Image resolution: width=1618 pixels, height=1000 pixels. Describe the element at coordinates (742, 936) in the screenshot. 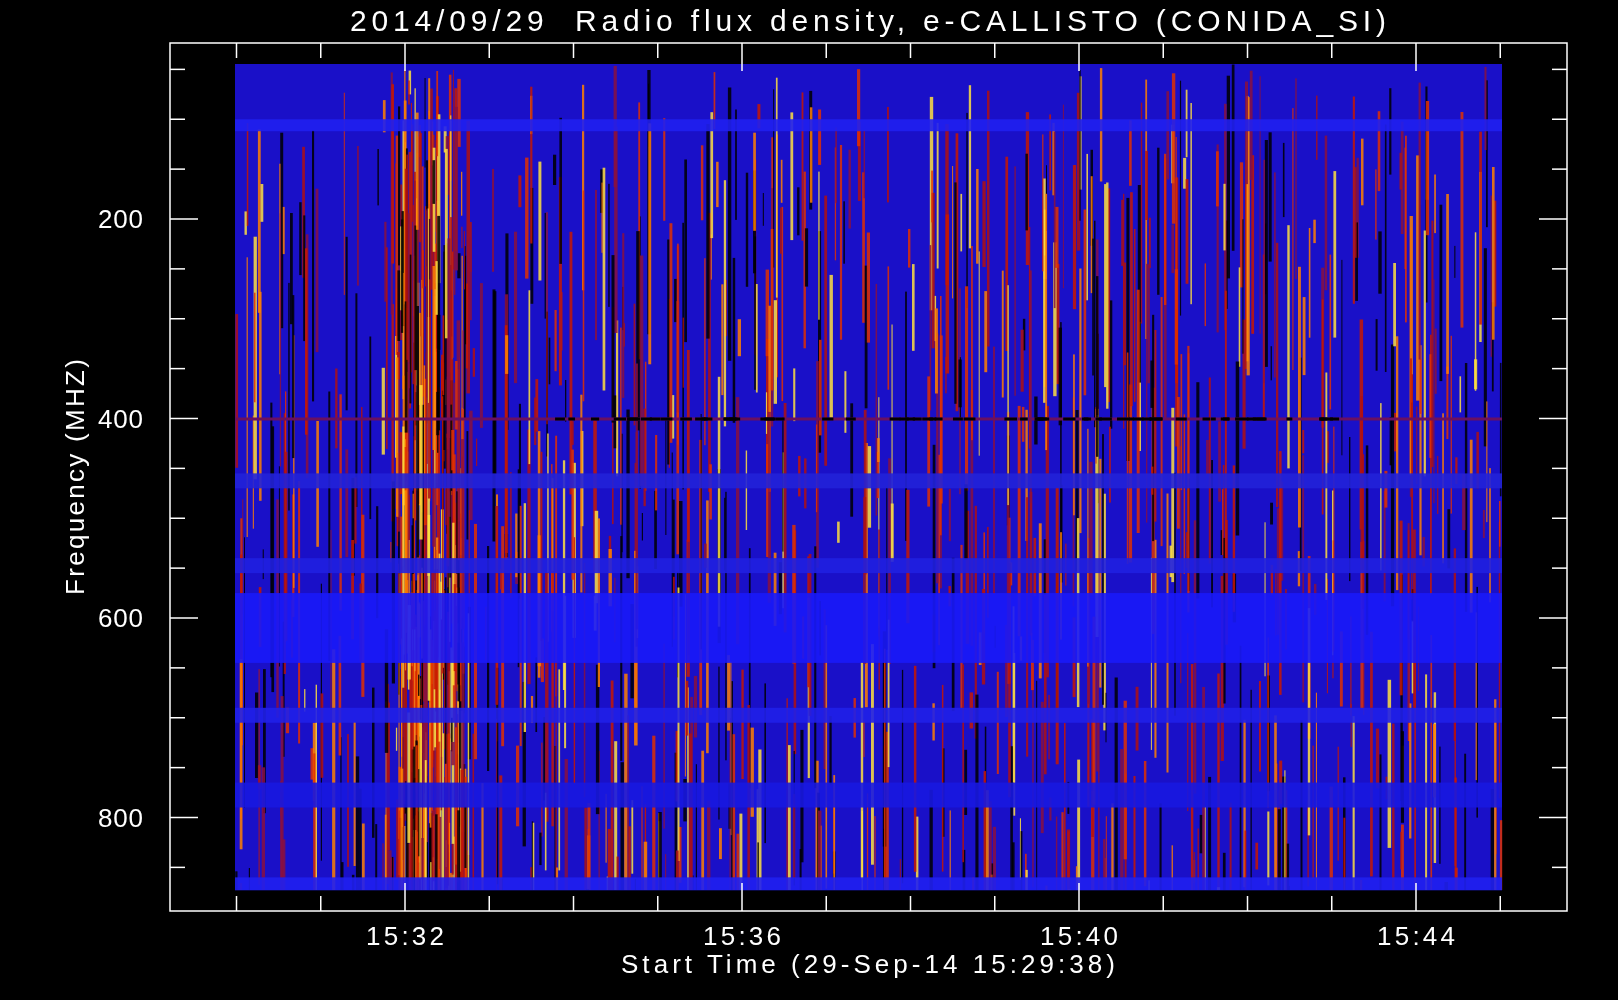

I see `x-tick-label: 15:36` at that location.